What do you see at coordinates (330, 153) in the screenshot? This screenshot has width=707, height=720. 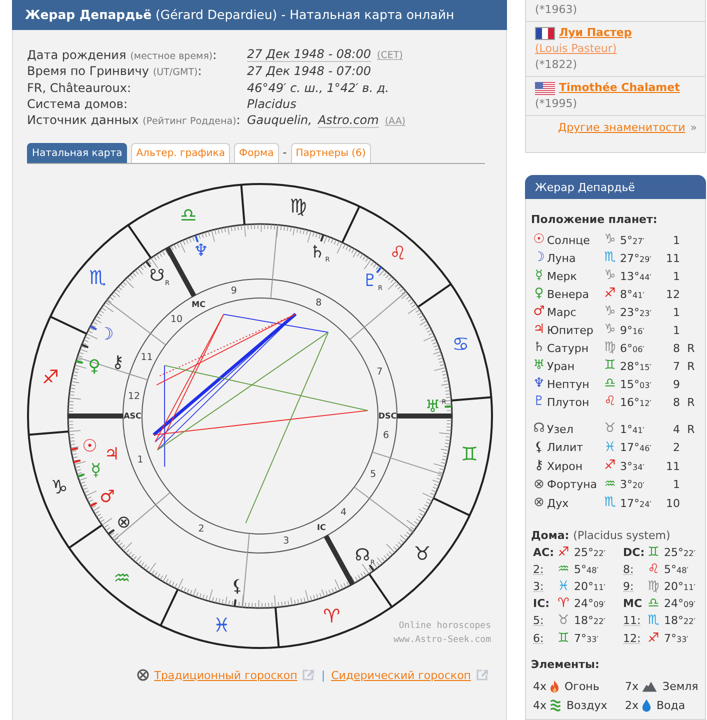 I see `tab: Партнеры (6)` at bounding box center [330, 153].